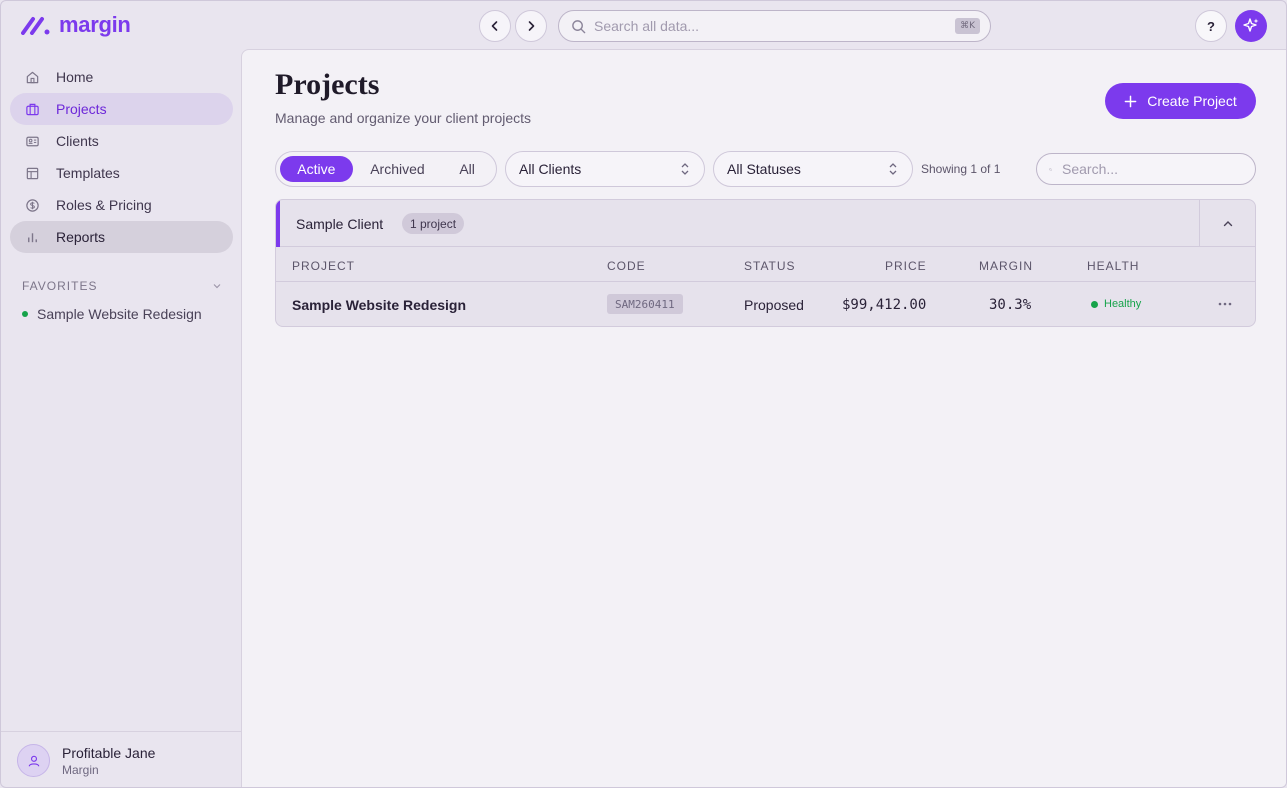 The height and width of the screenshot is (788, 1287). What do you see at coordinates (119, 314) in the screenshot?
I see `favorite-label: Sample Website Redesign` at bounding box center [119, 314].